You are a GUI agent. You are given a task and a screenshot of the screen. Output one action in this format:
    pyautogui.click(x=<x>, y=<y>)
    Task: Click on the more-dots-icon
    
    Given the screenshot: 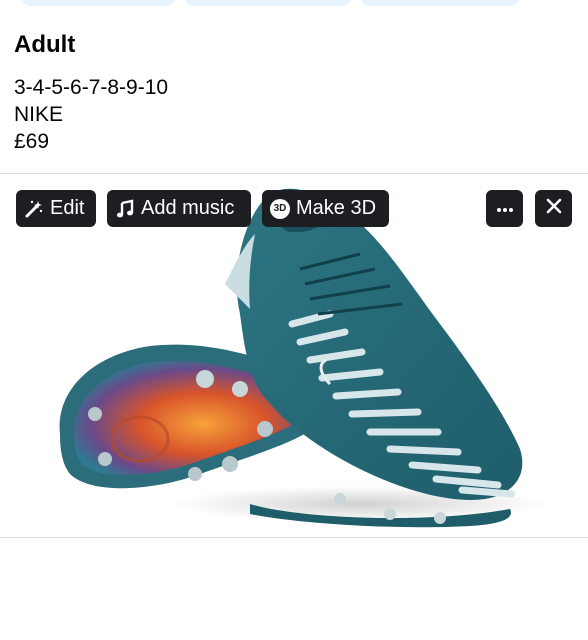 What is the action you would take?
    pyautogui.click(x=505, y=209)
    